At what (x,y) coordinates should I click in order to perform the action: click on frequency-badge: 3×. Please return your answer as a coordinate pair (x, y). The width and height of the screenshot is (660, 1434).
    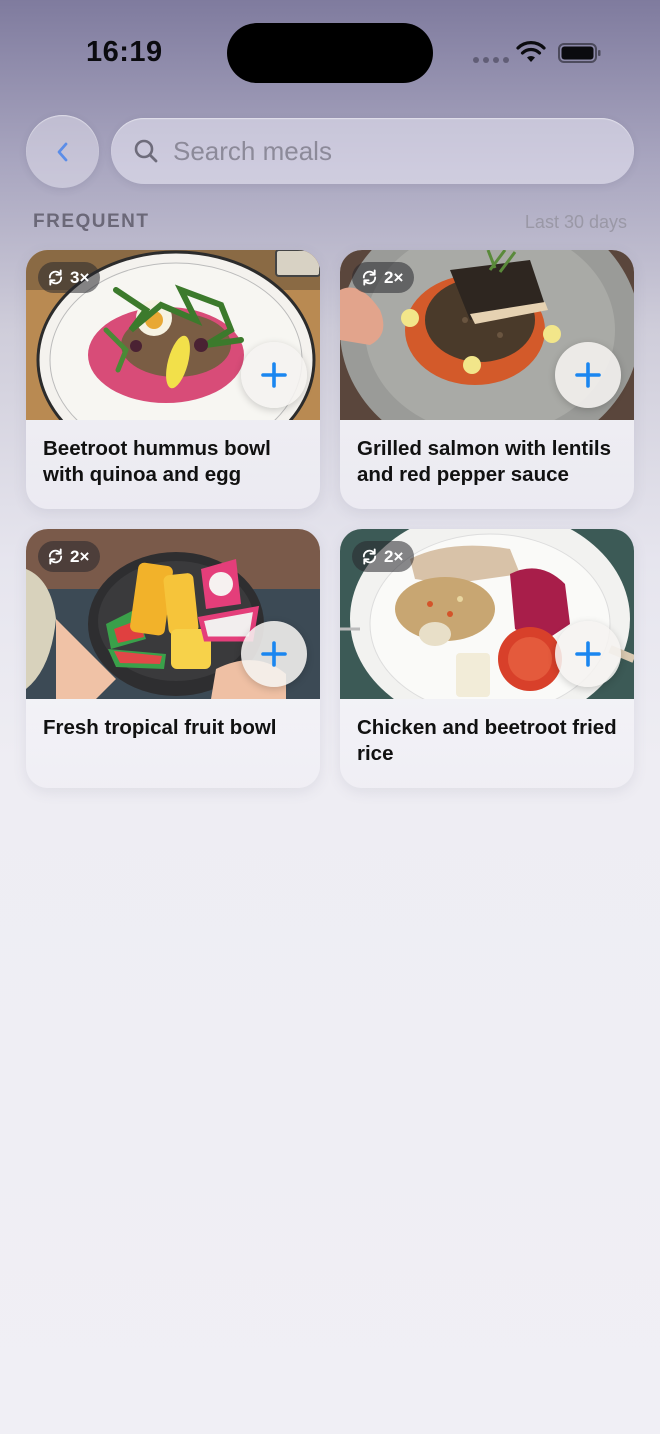
    Looking at the image, I should click on (69, 277).